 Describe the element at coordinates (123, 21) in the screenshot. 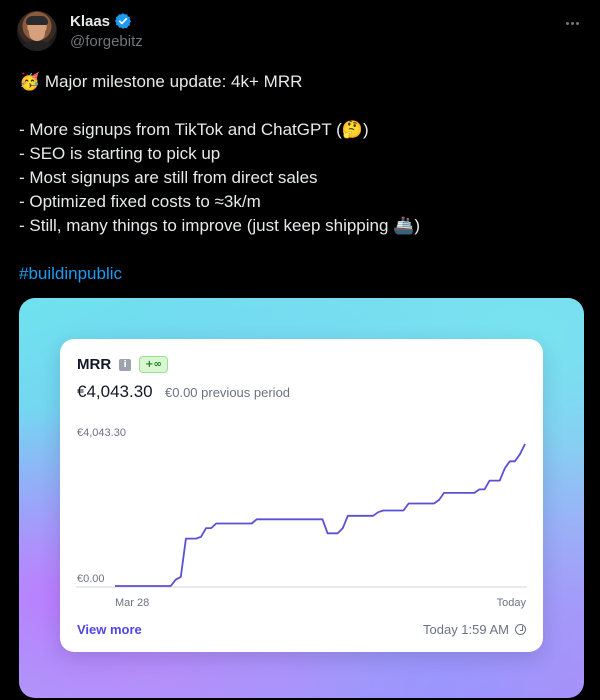

I see `verified-badge-icon` at that location.